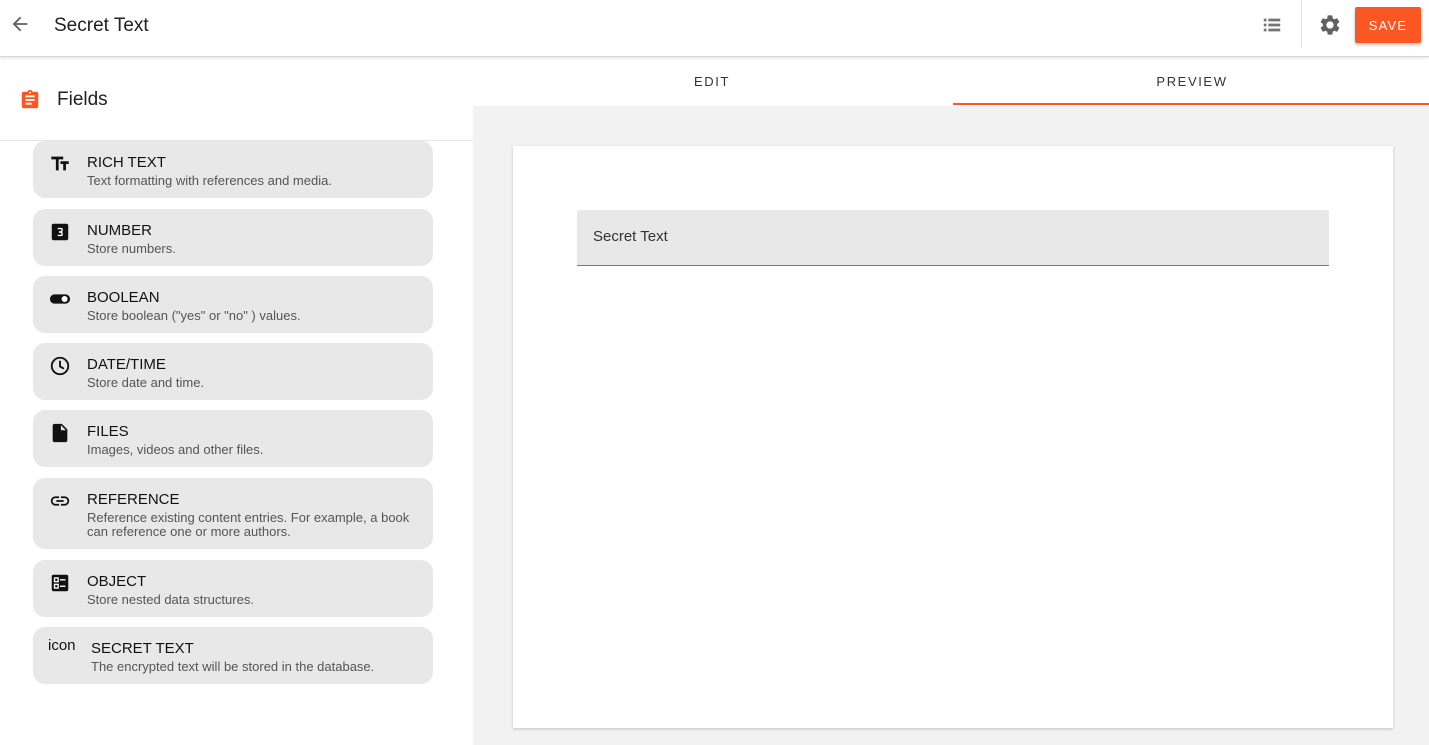 The width and height of the screenshot is (1429, 745). Describe the element at coordinates (233, 588) in the screenshot. I see `field-card-object: OBJECT Store nested data structures.` at that location.